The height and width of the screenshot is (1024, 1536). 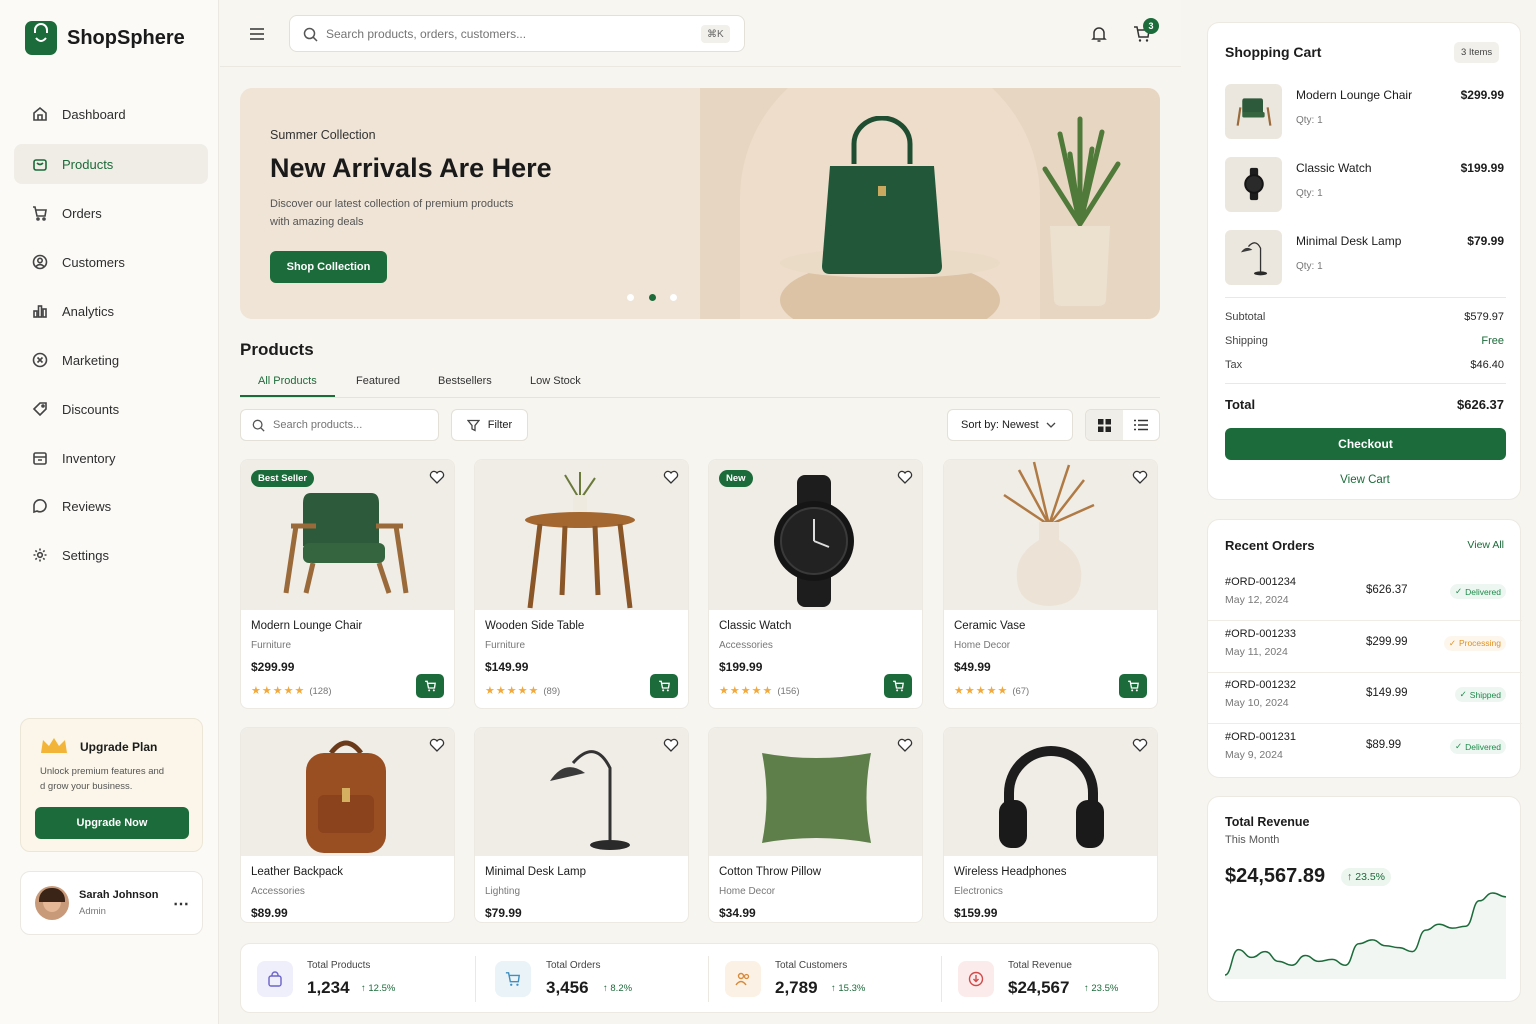 What do you see at coordinates (1151, 26) in the screenshot?
I see `cart-count-badge: 3` at bounding box center [1151, 26].